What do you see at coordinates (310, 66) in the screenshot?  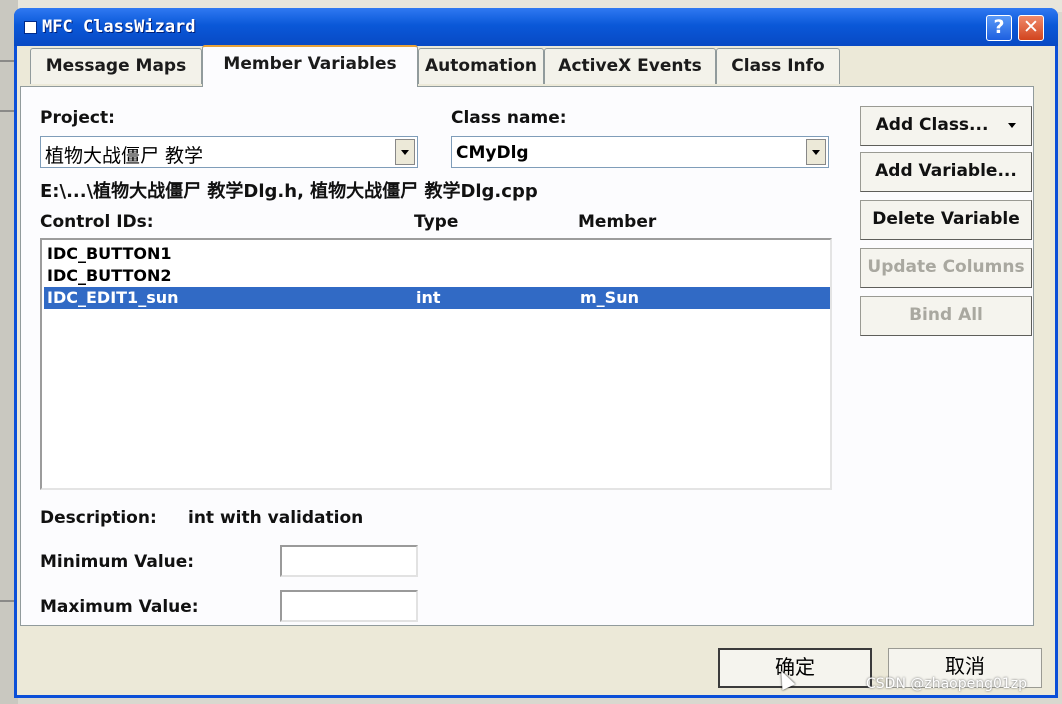 I see `tab-member-variables: Member Variables` at bounding box center [310, 66].